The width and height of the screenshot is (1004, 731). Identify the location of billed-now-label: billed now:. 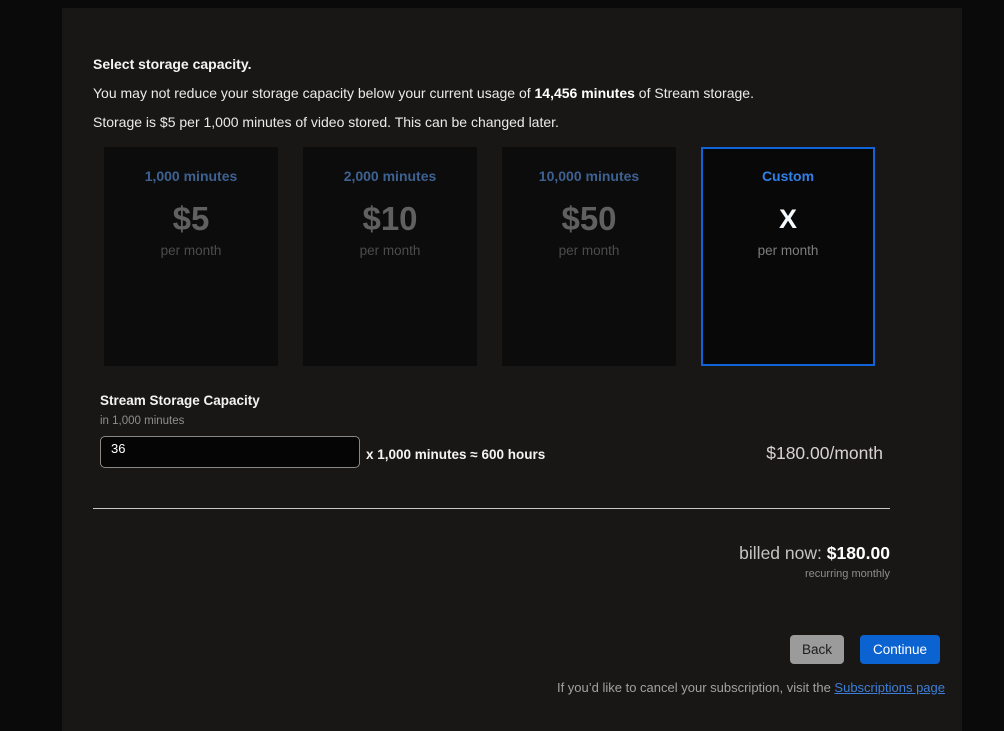
(783, 553).